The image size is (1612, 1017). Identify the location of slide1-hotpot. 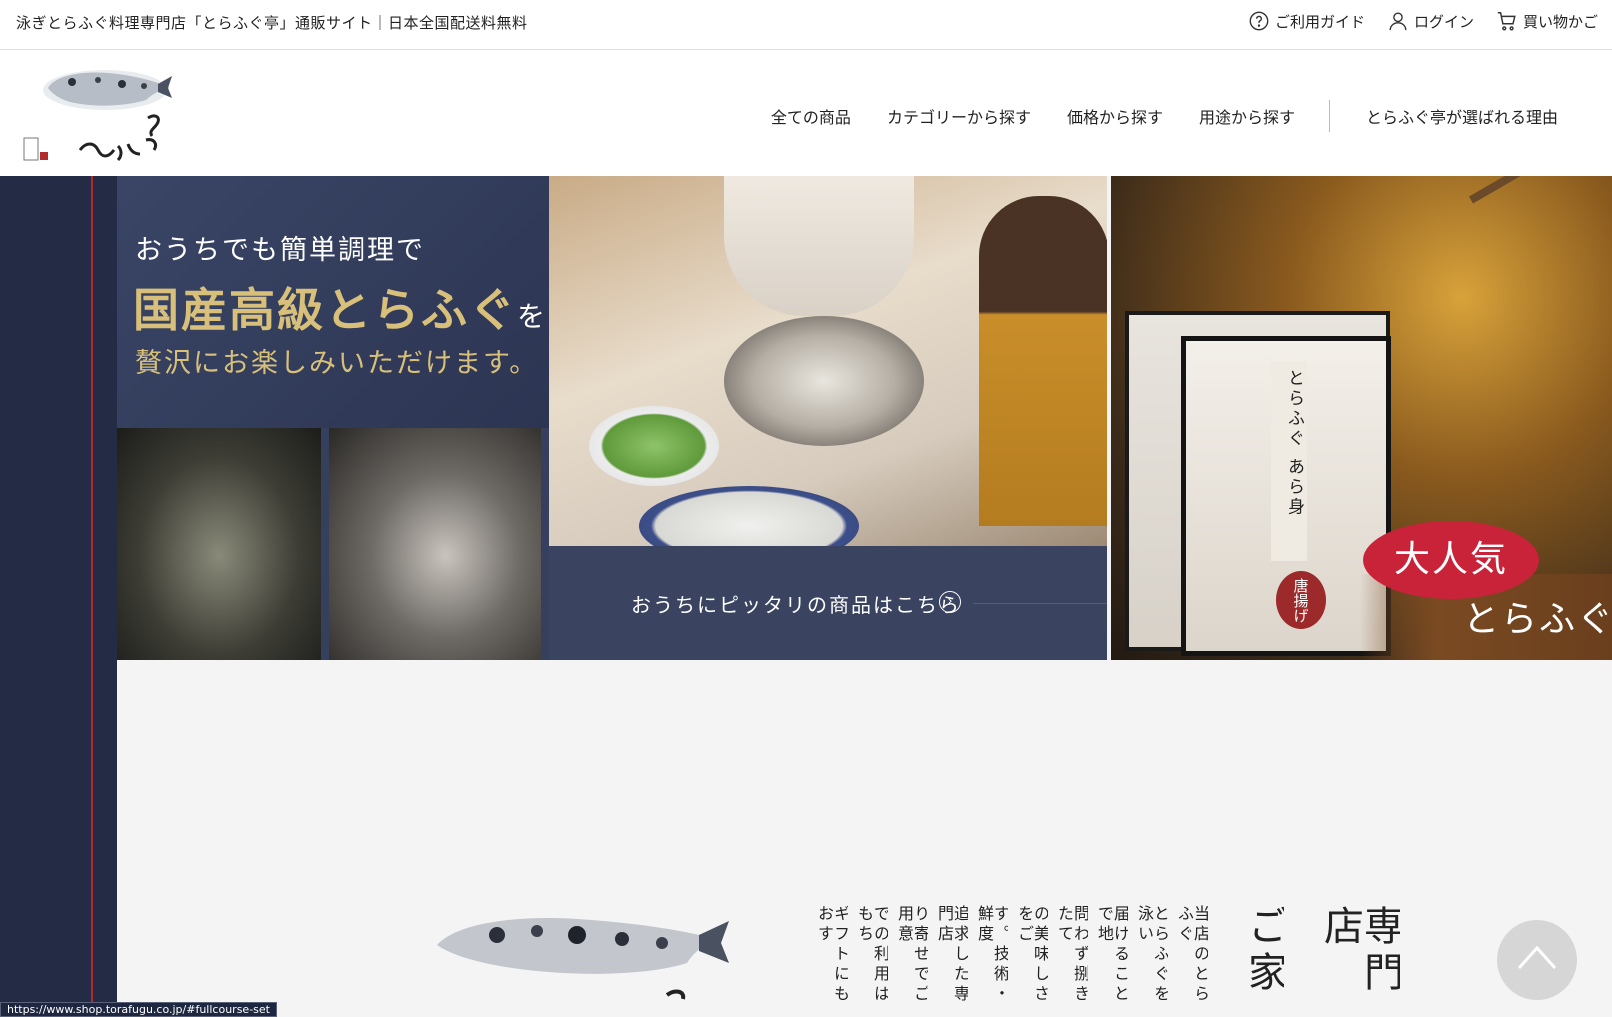
(824, 381).